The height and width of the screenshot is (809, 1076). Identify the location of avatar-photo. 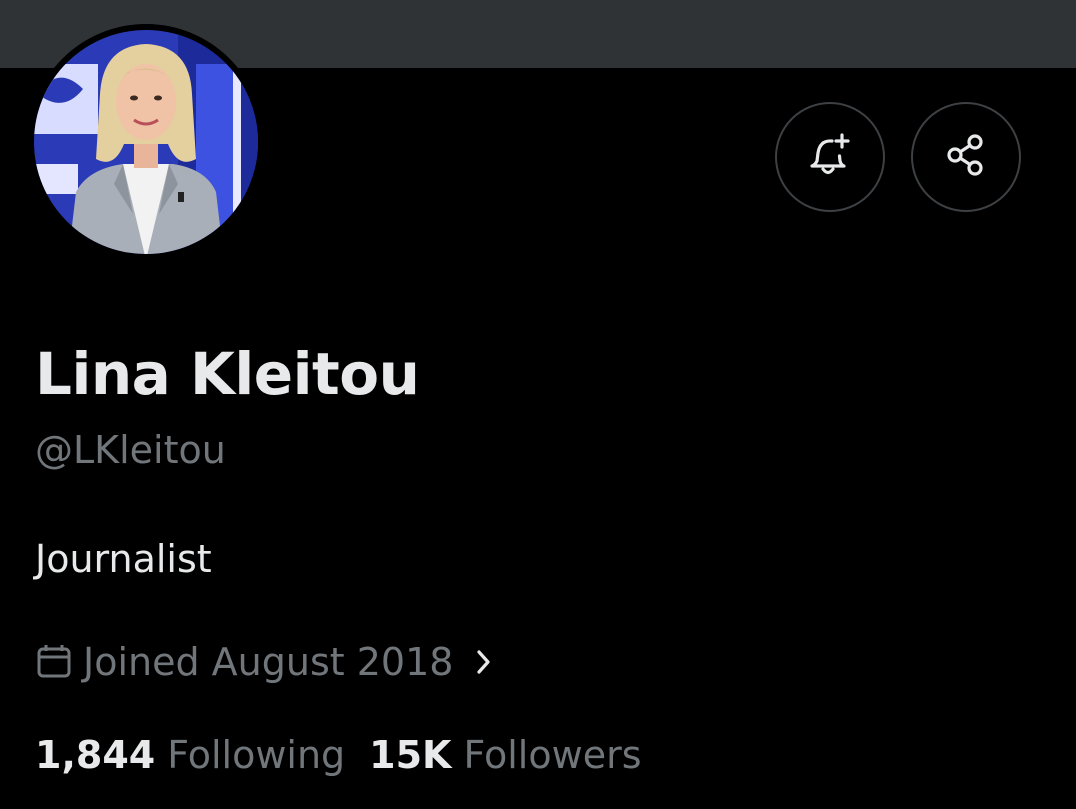
(146, 142).